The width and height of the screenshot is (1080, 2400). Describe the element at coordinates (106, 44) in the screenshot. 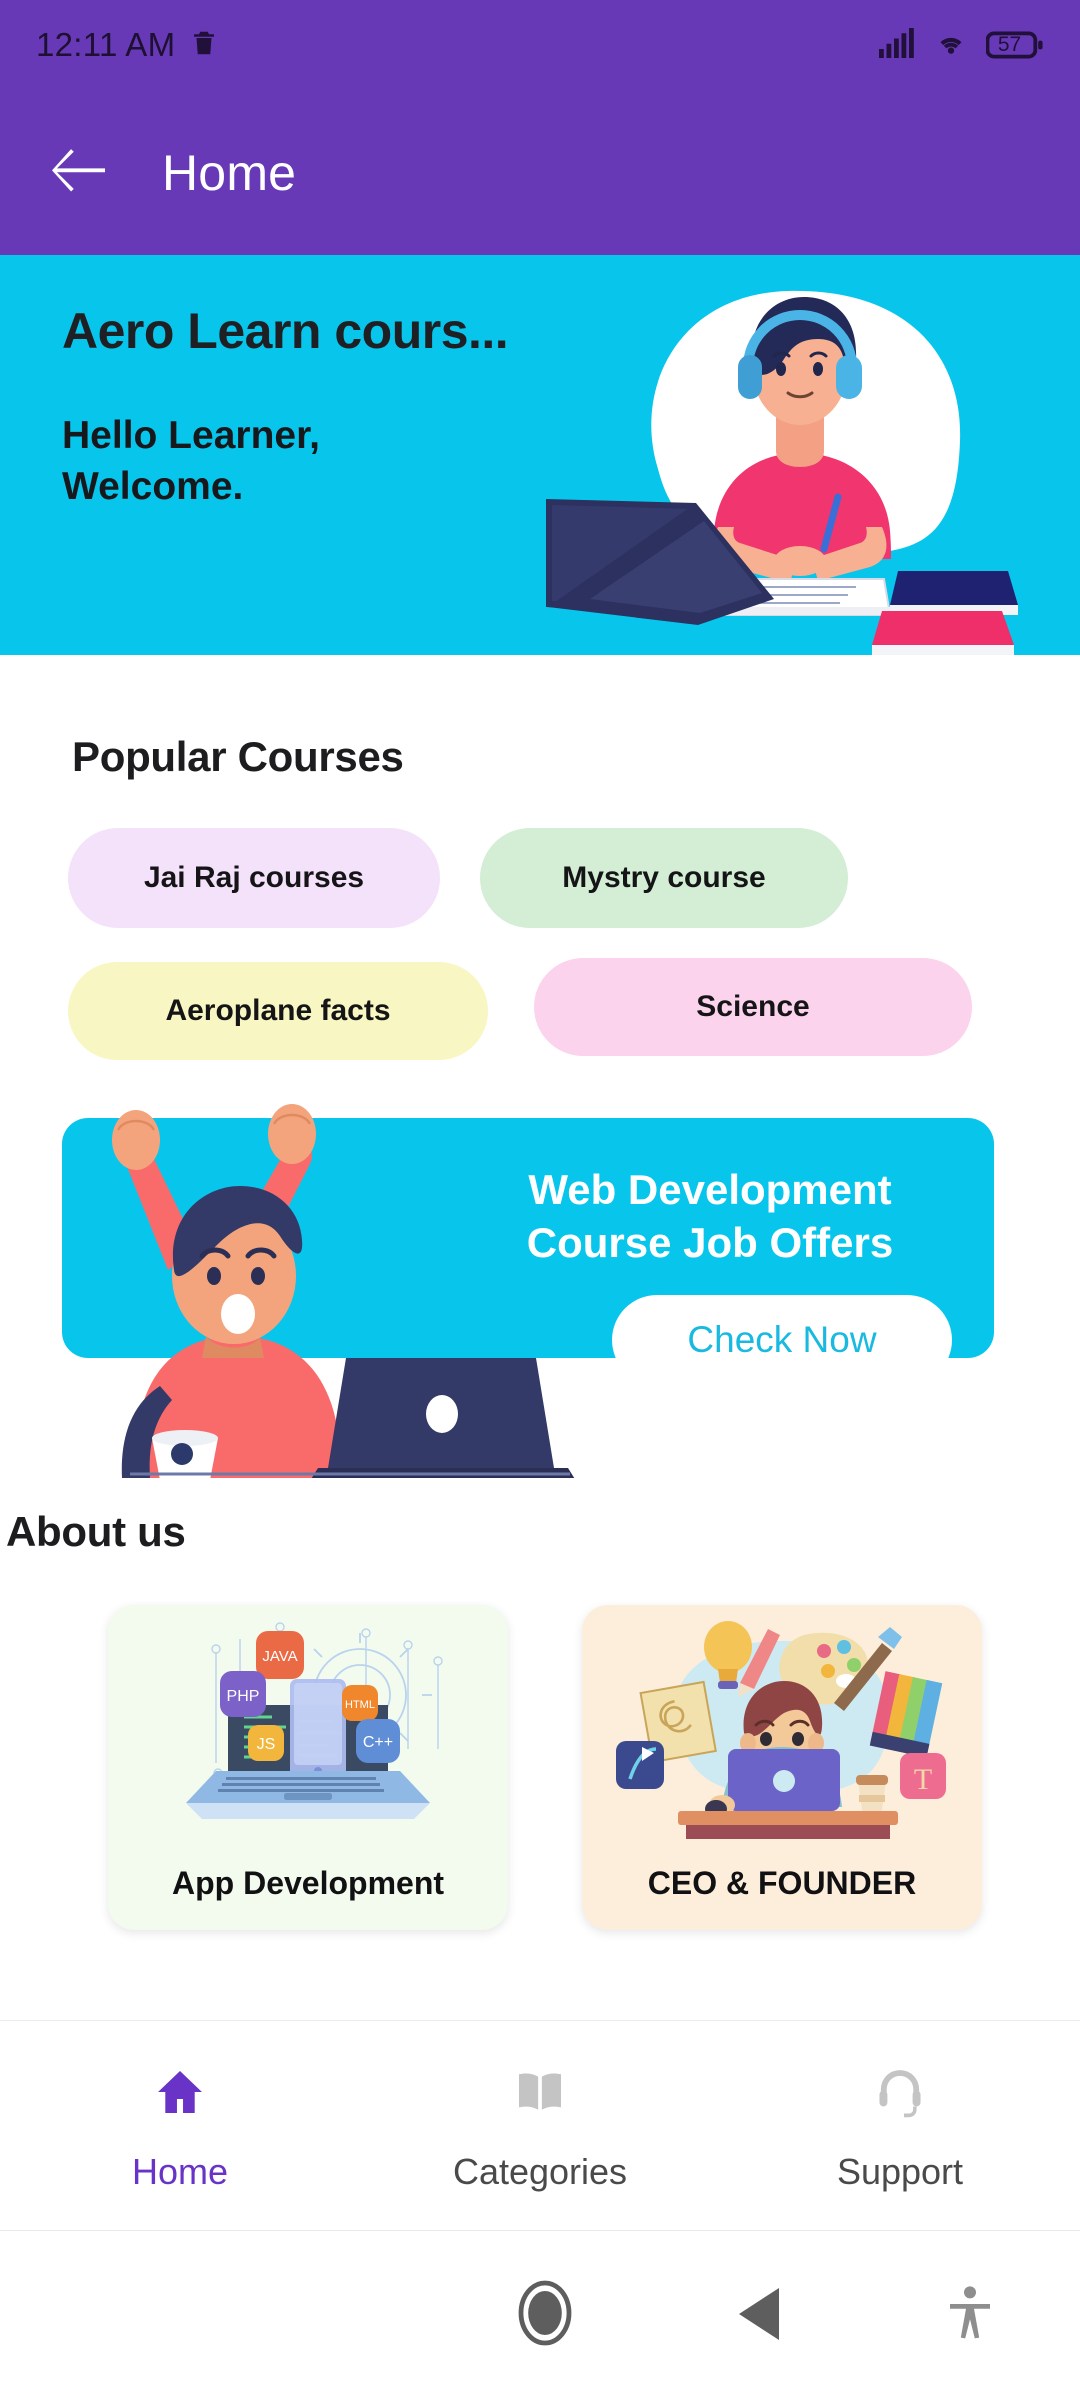

I see `status-bar-clock: 12:11 AM` at that location.